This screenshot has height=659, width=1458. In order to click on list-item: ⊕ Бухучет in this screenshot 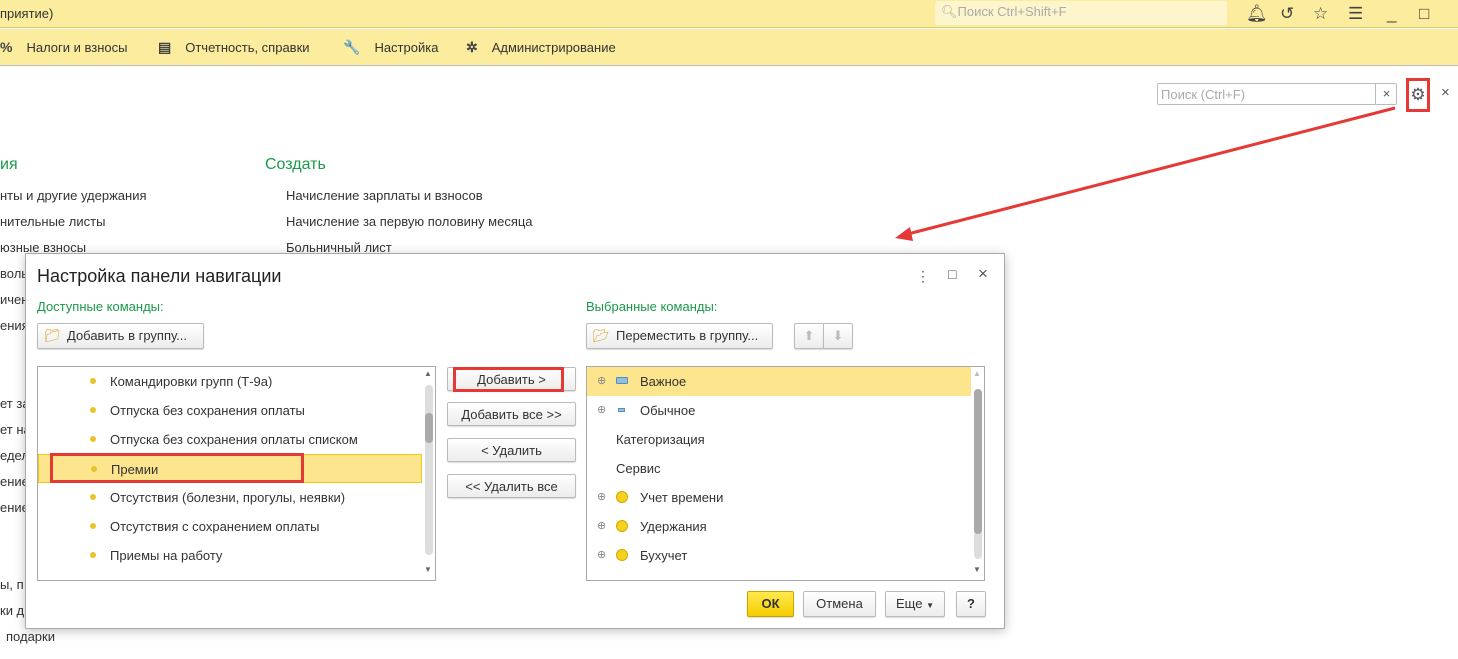, I will do `click(785, 555)`.